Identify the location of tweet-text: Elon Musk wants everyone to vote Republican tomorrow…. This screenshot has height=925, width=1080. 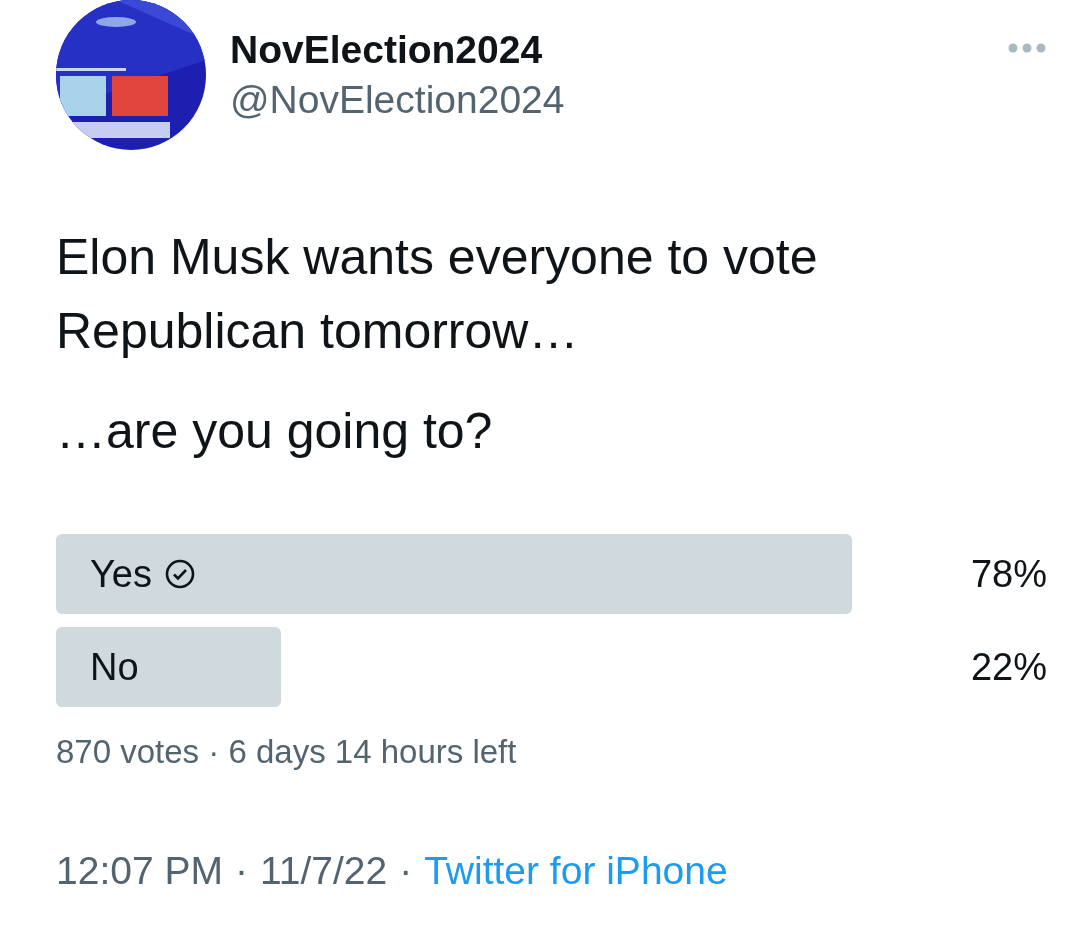
(437, 294).